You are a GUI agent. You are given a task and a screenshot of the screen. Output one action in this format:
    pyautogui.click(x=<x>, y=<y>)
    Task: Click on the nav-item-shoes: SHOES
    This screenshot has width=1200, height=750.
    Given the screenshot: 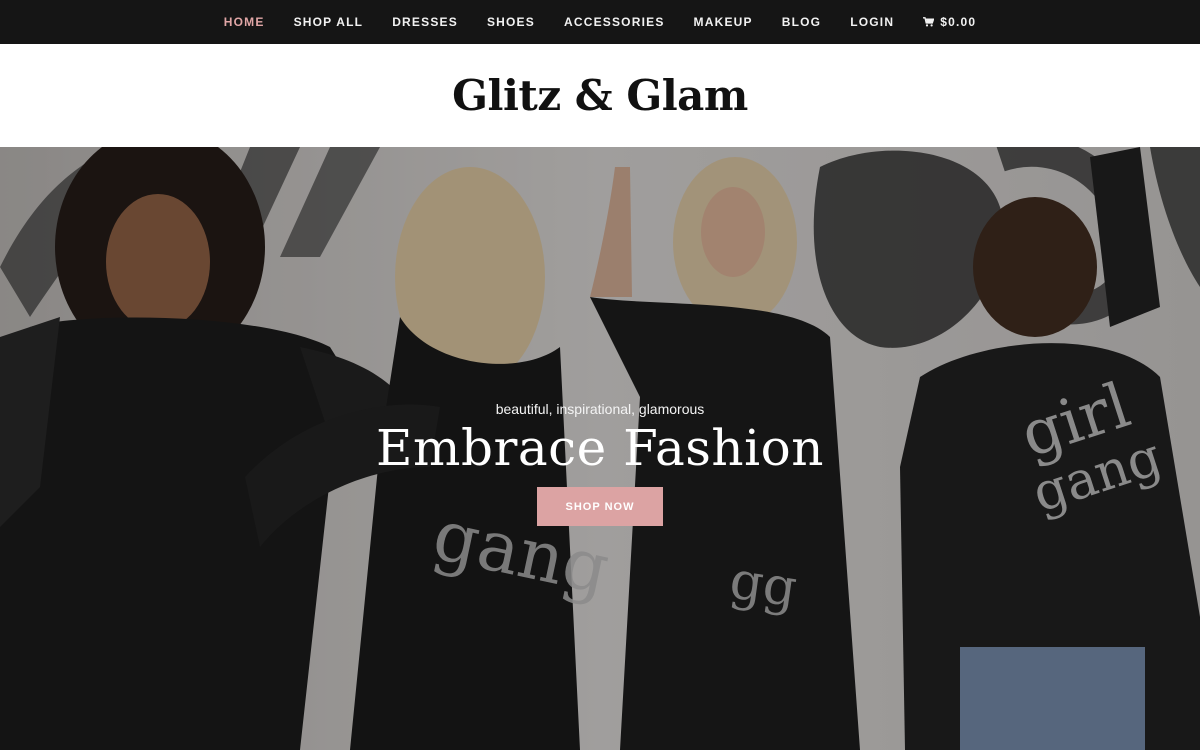 What is the action you would take?
    pyautogui.click(x=511, y=22)
    